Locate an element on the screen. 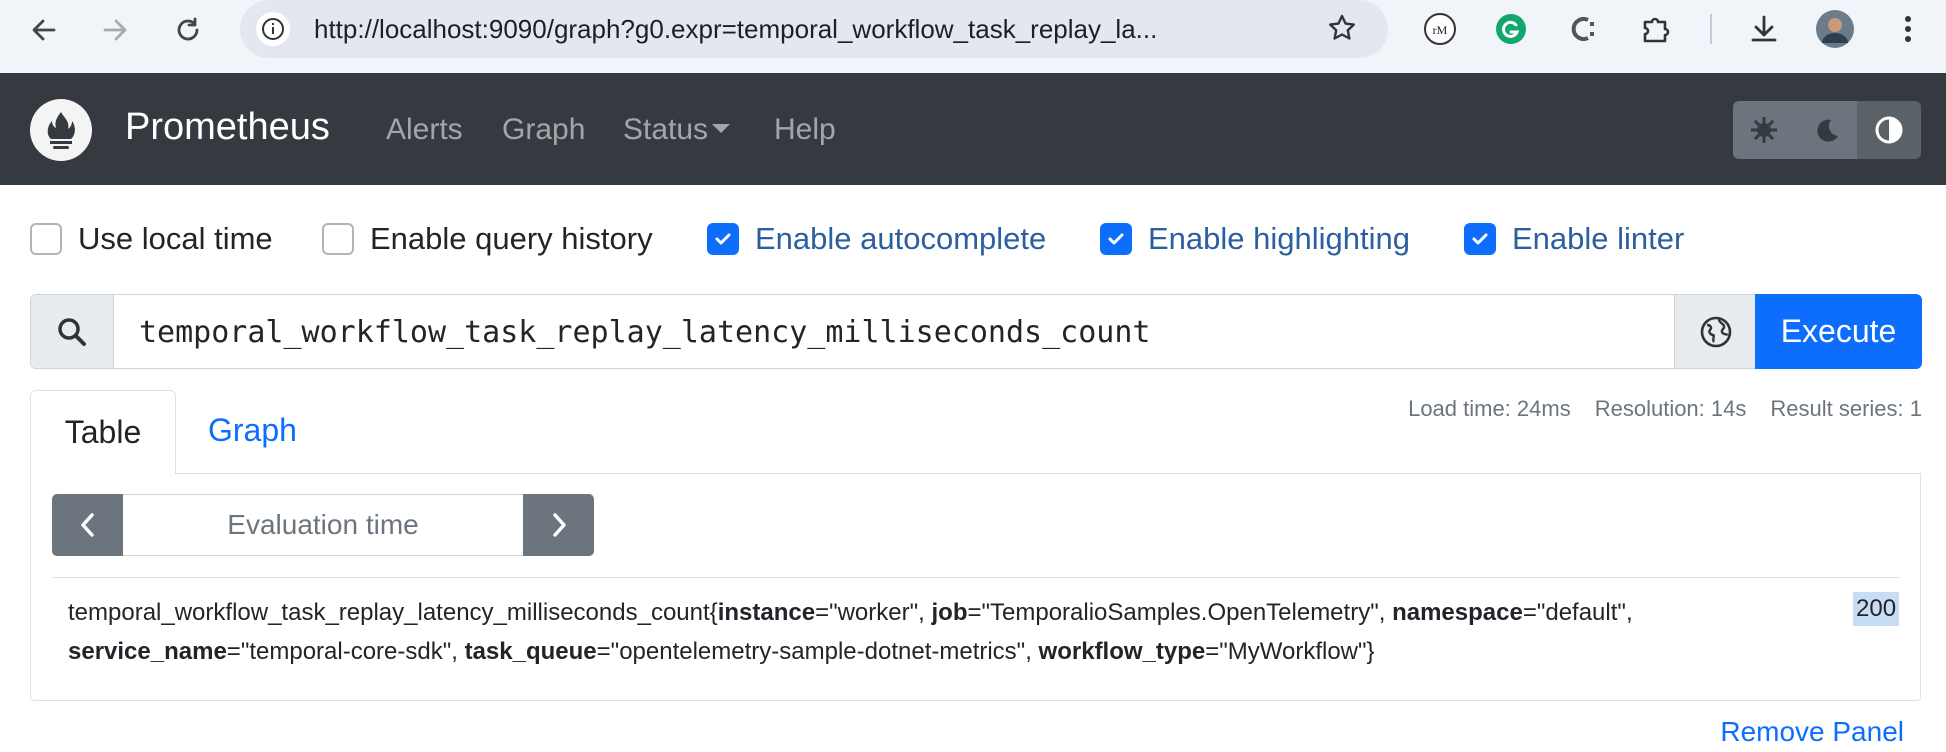 This screenshot has width=1946, height=752. browser-menu-icon is located at coordinates (1908, 29).